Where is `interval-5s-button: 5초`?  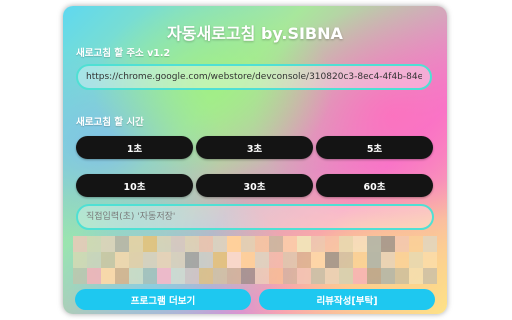 interval-5s-button: 5초 is located at coordinates (374, 147).